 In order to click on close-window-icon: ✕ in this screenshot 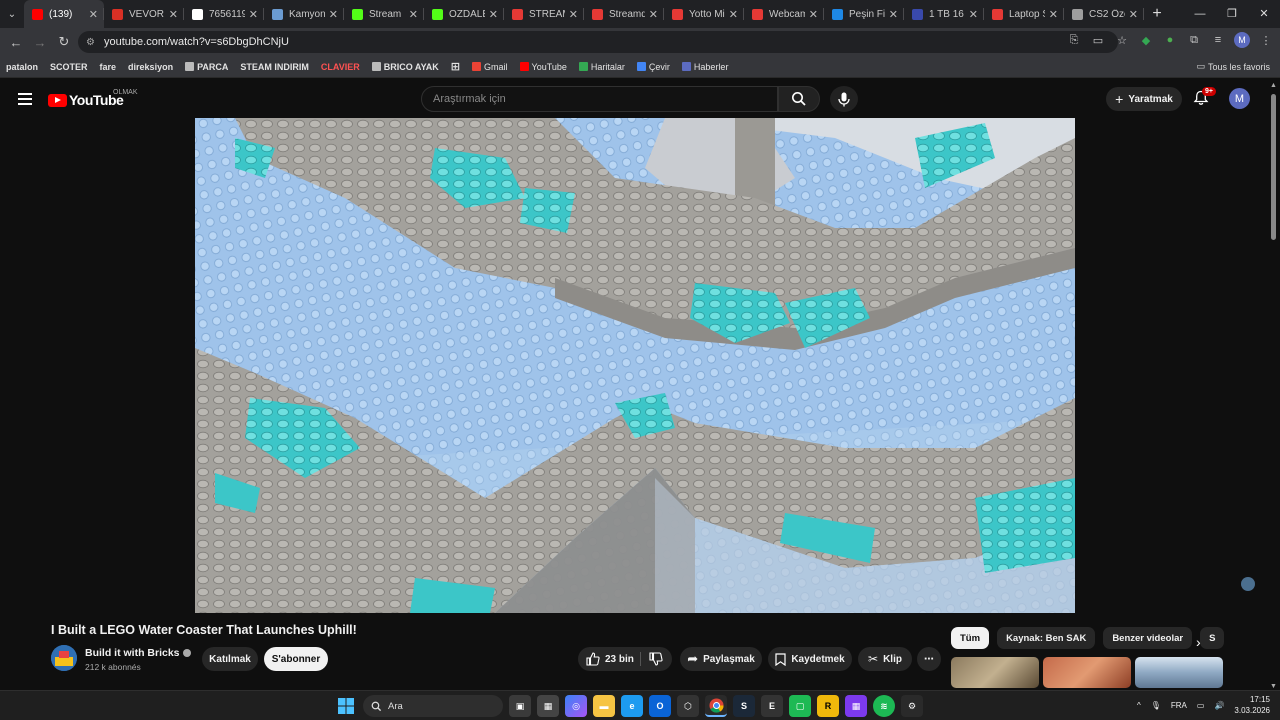, I will do `click(1264, 14)`.